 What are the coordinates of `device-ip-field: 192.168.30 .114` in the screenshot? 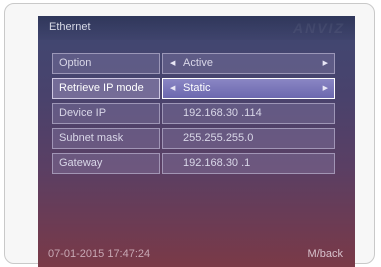 It's located at (248, 113).